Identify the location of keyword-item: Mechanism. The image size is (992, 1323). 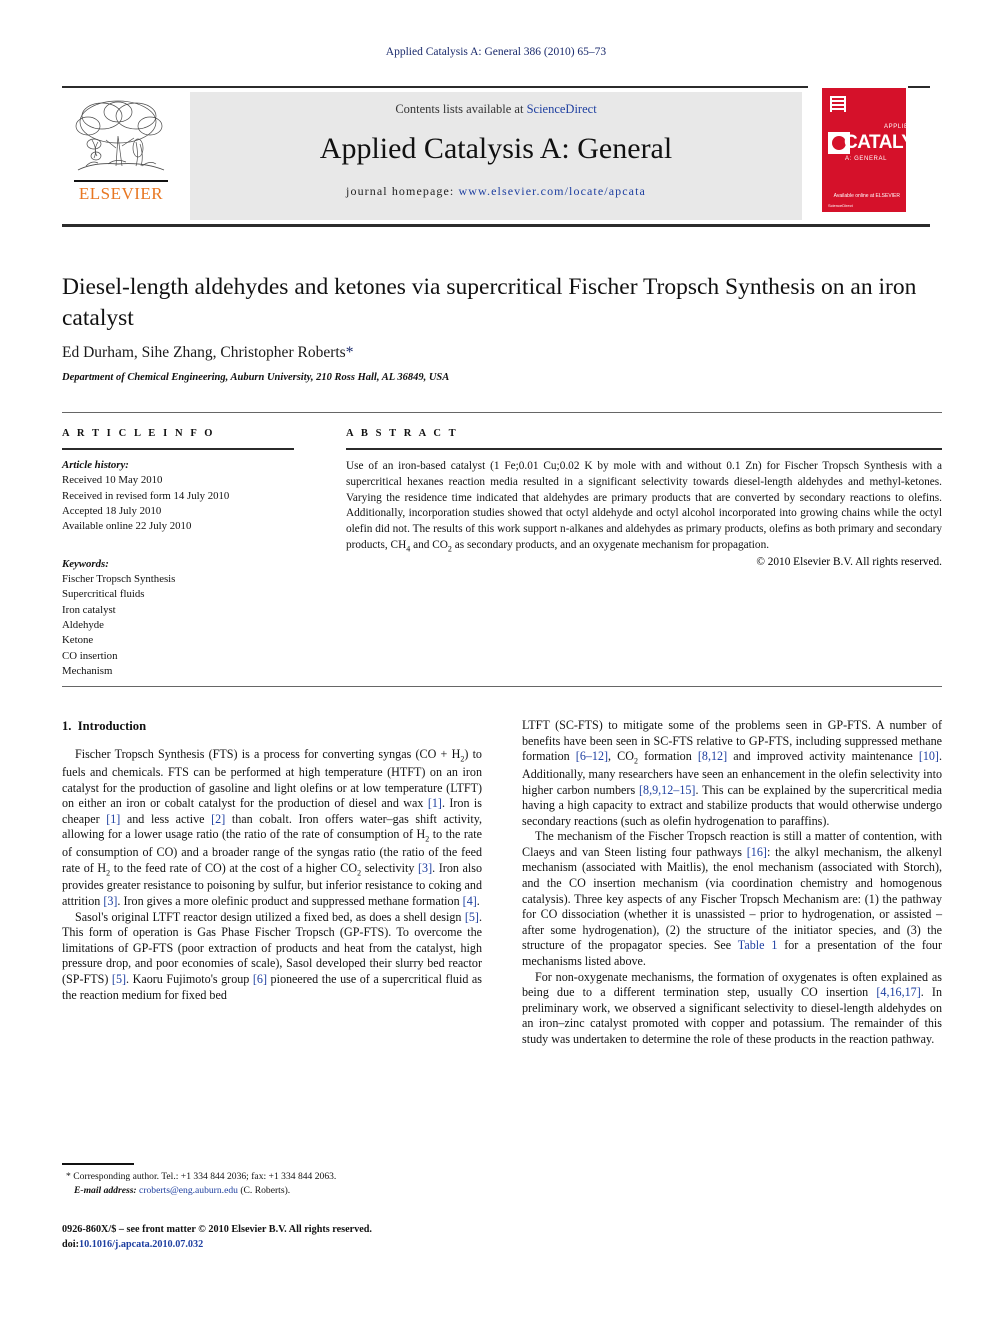
(87, 670).